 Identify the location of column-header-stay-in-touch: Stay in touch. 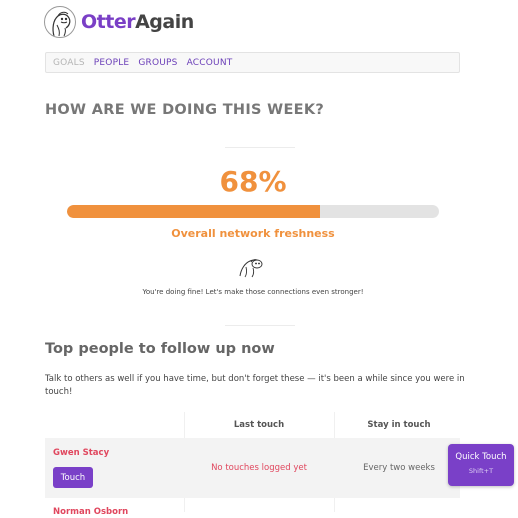
(399, 425).